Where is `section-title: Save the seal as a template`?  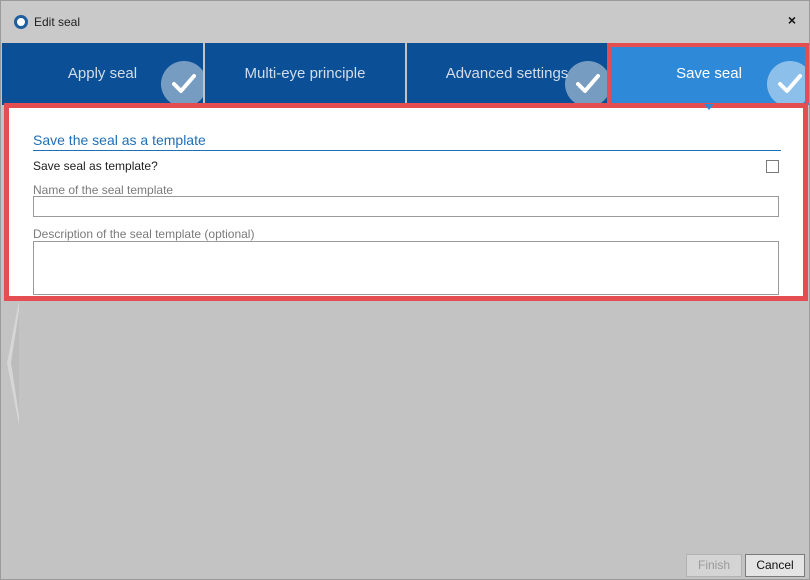
section-title: Save the seal as a template is located at coordinates (119, 140).